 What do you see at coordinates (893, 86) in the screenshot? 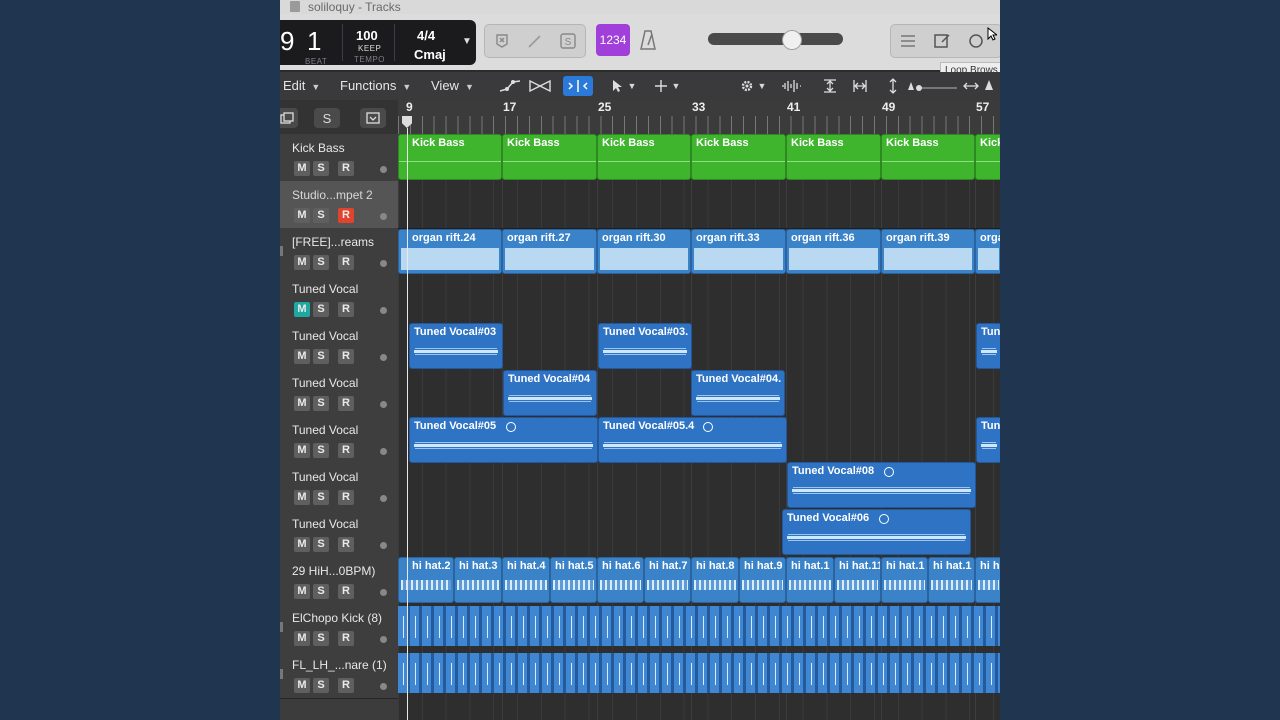
I see `vertical-arrows-icon` at bounding box center [893, 86].